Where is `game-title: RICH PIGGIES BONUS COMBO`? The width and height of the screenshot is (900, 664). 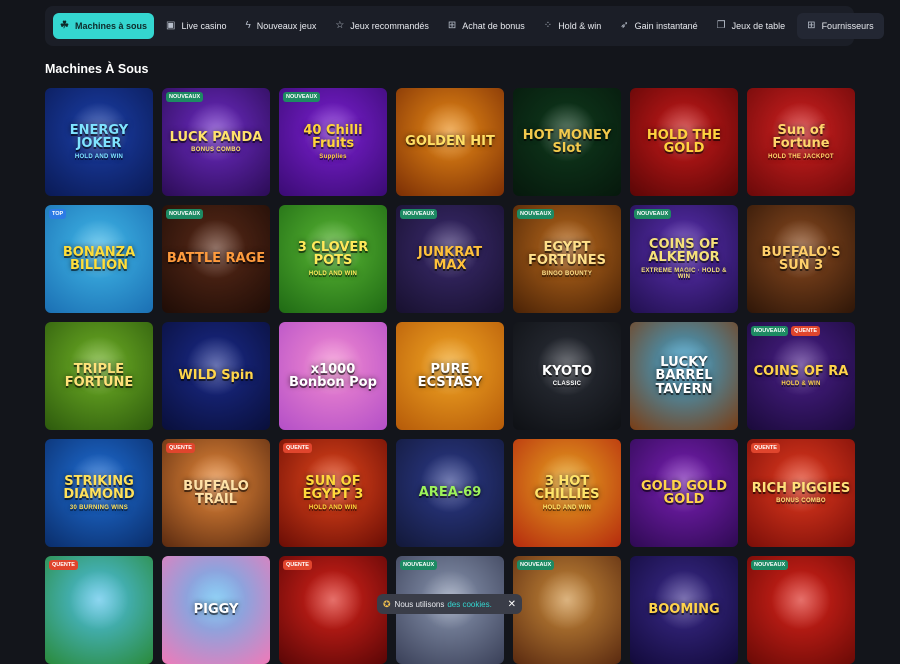
game-title: RICH PIGGIES BONUS COMBO is located at coordinates (801, 493).